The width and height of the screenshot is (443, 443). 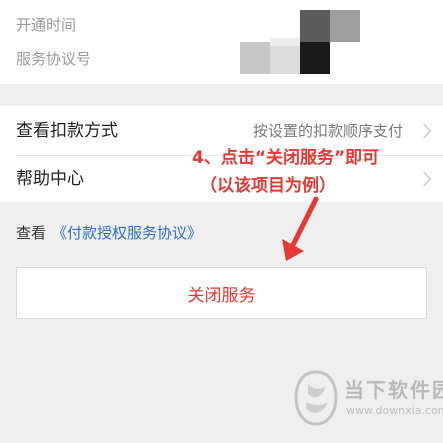 I want to click on close-service-label: 关闭服务, so click(x=221, y=295).